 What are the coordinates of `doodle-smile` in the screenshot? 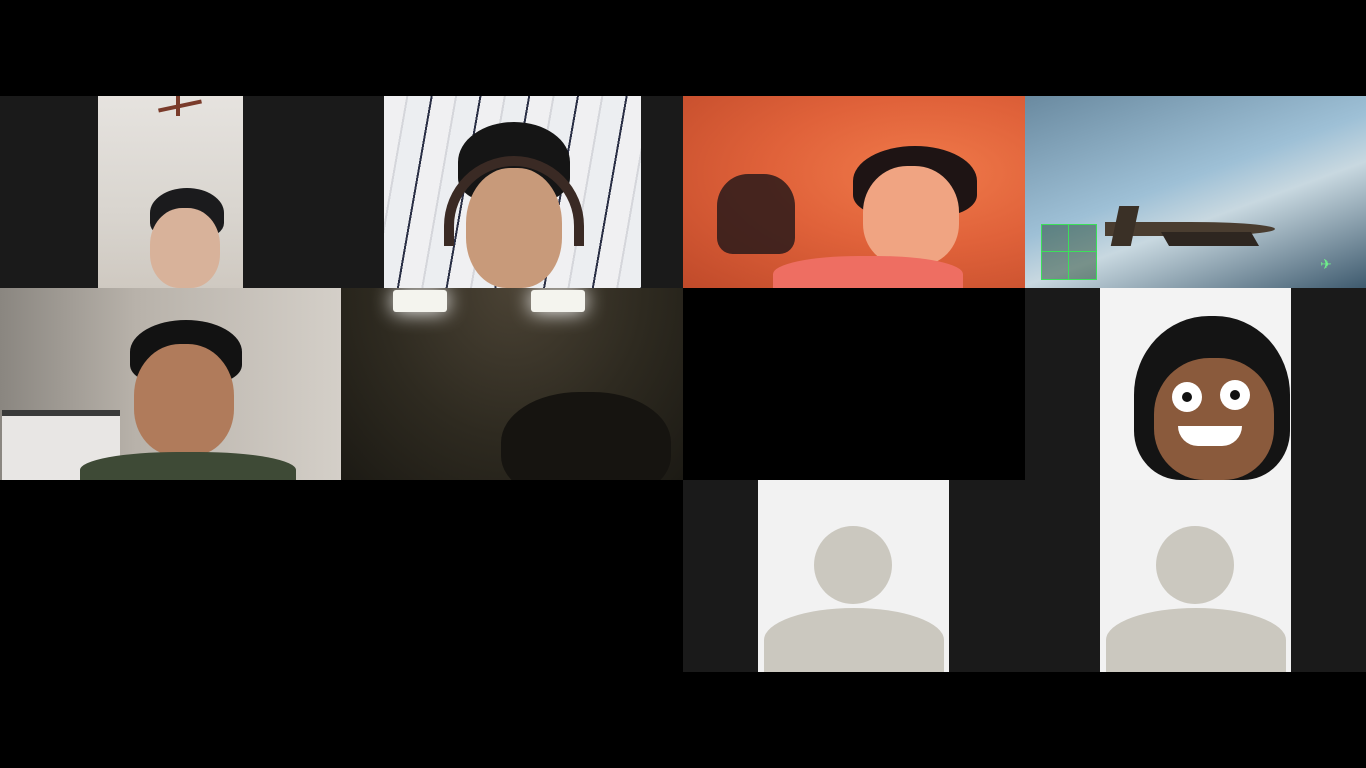 It's located at (1210, 436).